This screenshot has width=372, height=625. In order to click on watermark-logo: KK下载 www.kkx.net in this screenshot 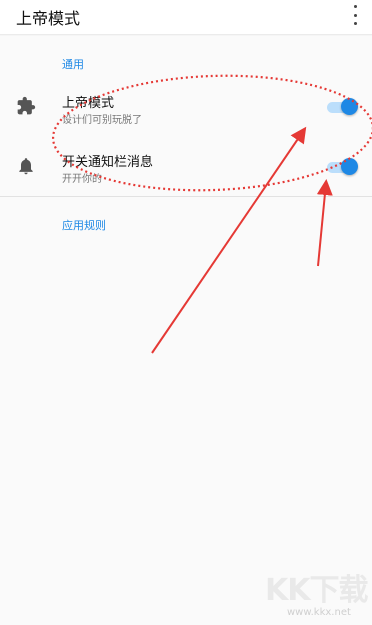, I will do `click(317, 595)`.